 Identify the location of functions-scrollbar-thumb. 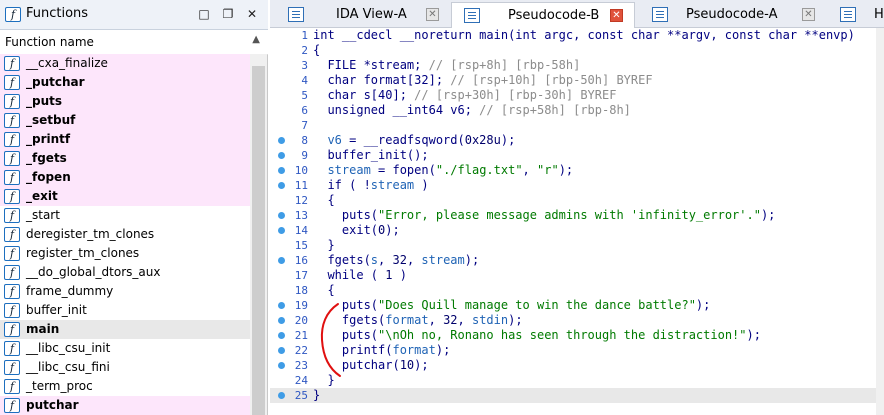
(258, 240).